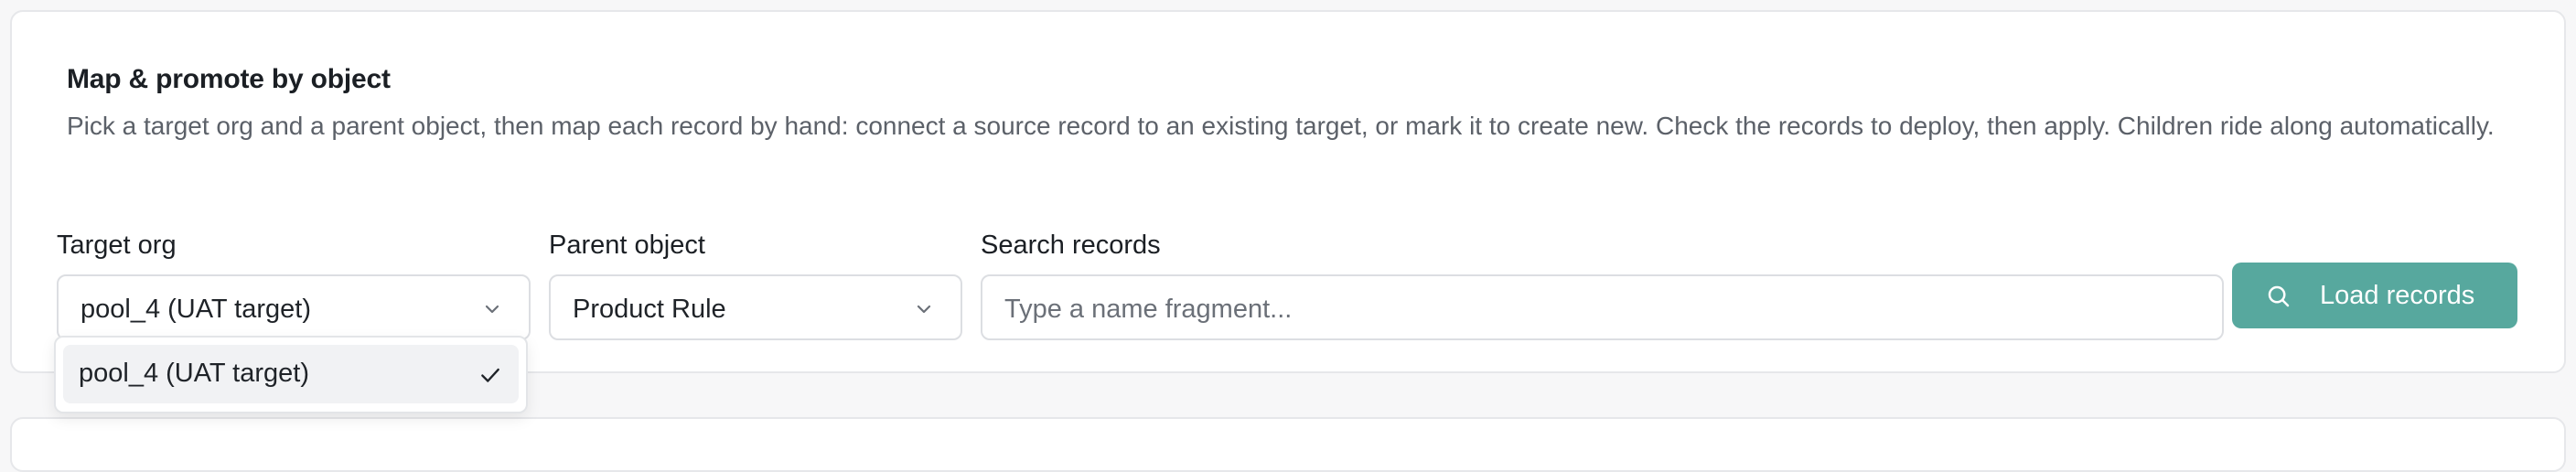 The image size is (2576, 472). What do you see at coordinates (756, 307) in the screenshot?
I see `parent-object-select: Product Rule` at bounding box center [756, 307].